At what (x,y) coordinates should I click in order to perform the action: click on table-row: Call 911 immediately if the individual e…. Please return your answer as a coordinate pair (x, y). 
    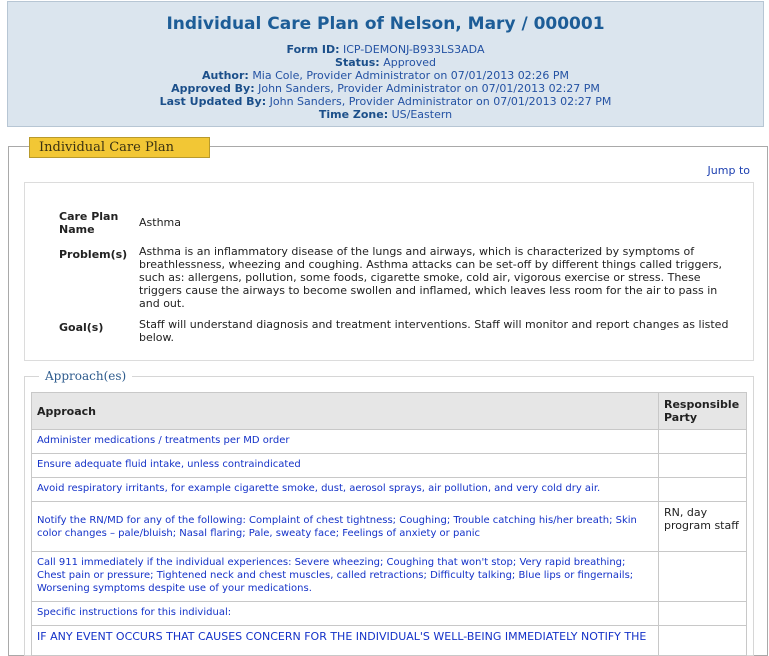
    Looking at the image, I should click on (389, 576).